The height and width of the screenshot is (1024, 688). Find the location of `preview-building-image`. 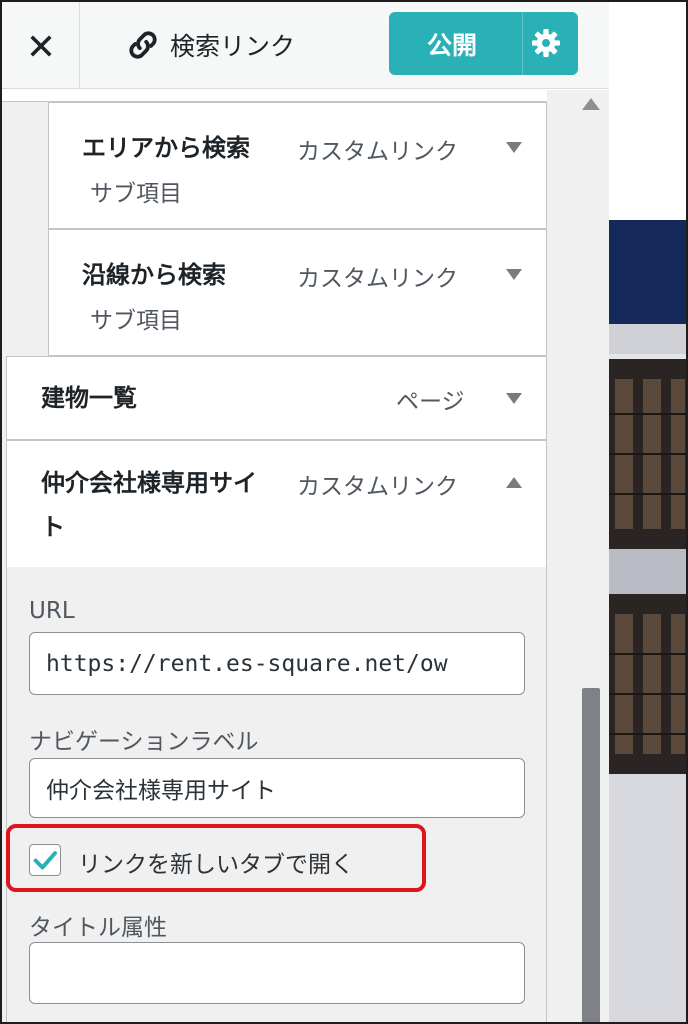

preview-building-image is located at coordinates (647, 673).